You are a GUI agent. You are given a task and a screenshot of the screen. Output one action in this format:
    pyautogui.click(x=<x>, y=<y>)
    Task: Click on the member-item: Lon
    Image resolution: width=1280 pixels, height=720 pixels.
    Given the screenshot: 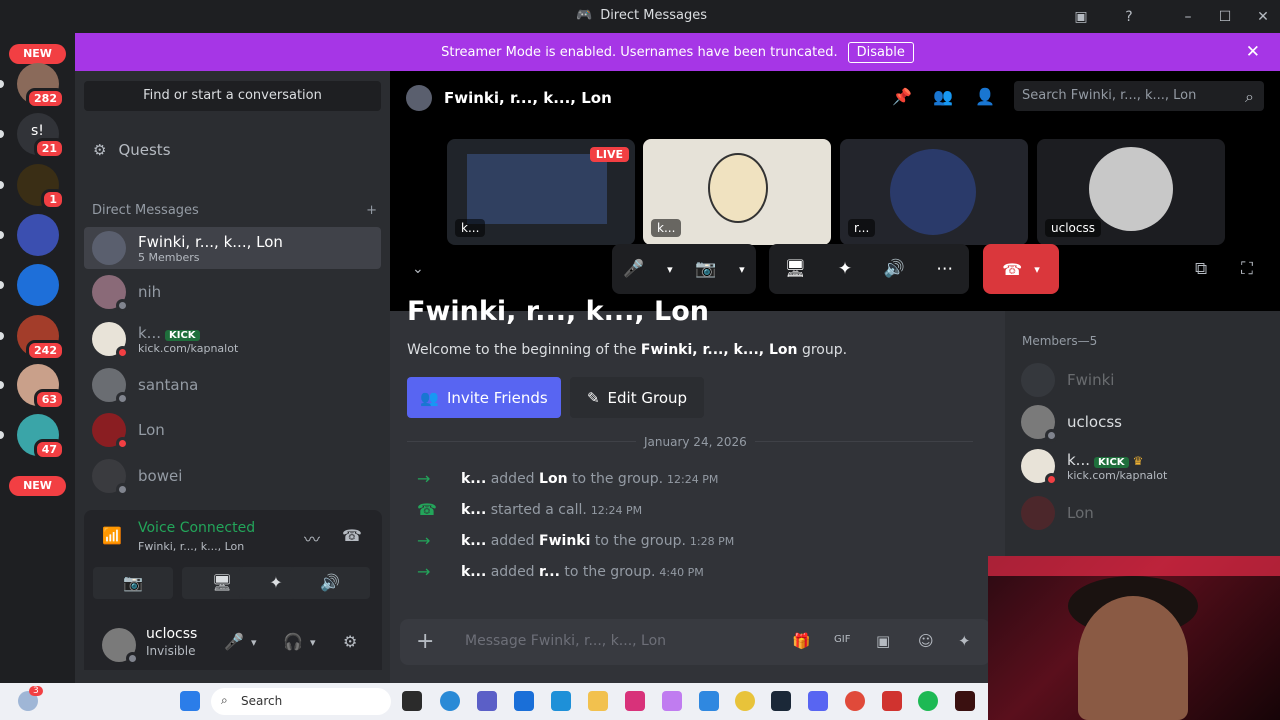 What is the action you would take?
    pyautogui.click(x=1057, y=513)
    